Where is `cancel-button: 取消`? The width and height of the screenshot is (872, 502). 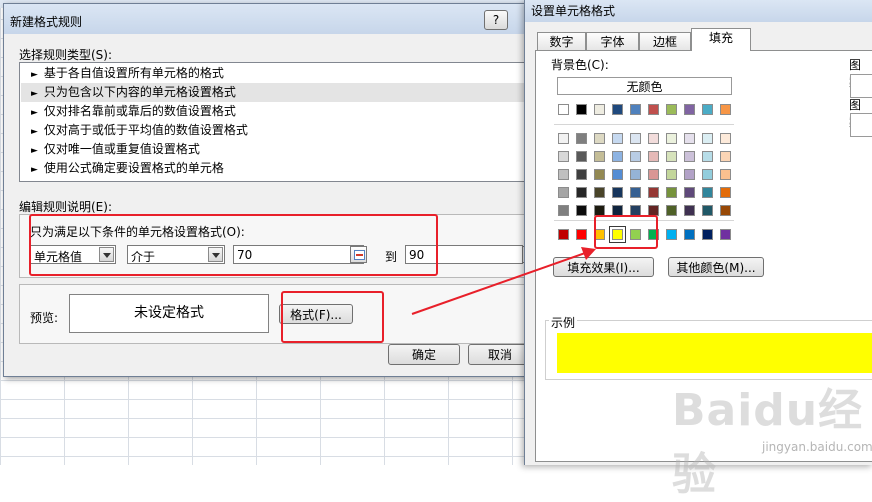
cancel-button: 取消 is located at coordinates (500, 354).